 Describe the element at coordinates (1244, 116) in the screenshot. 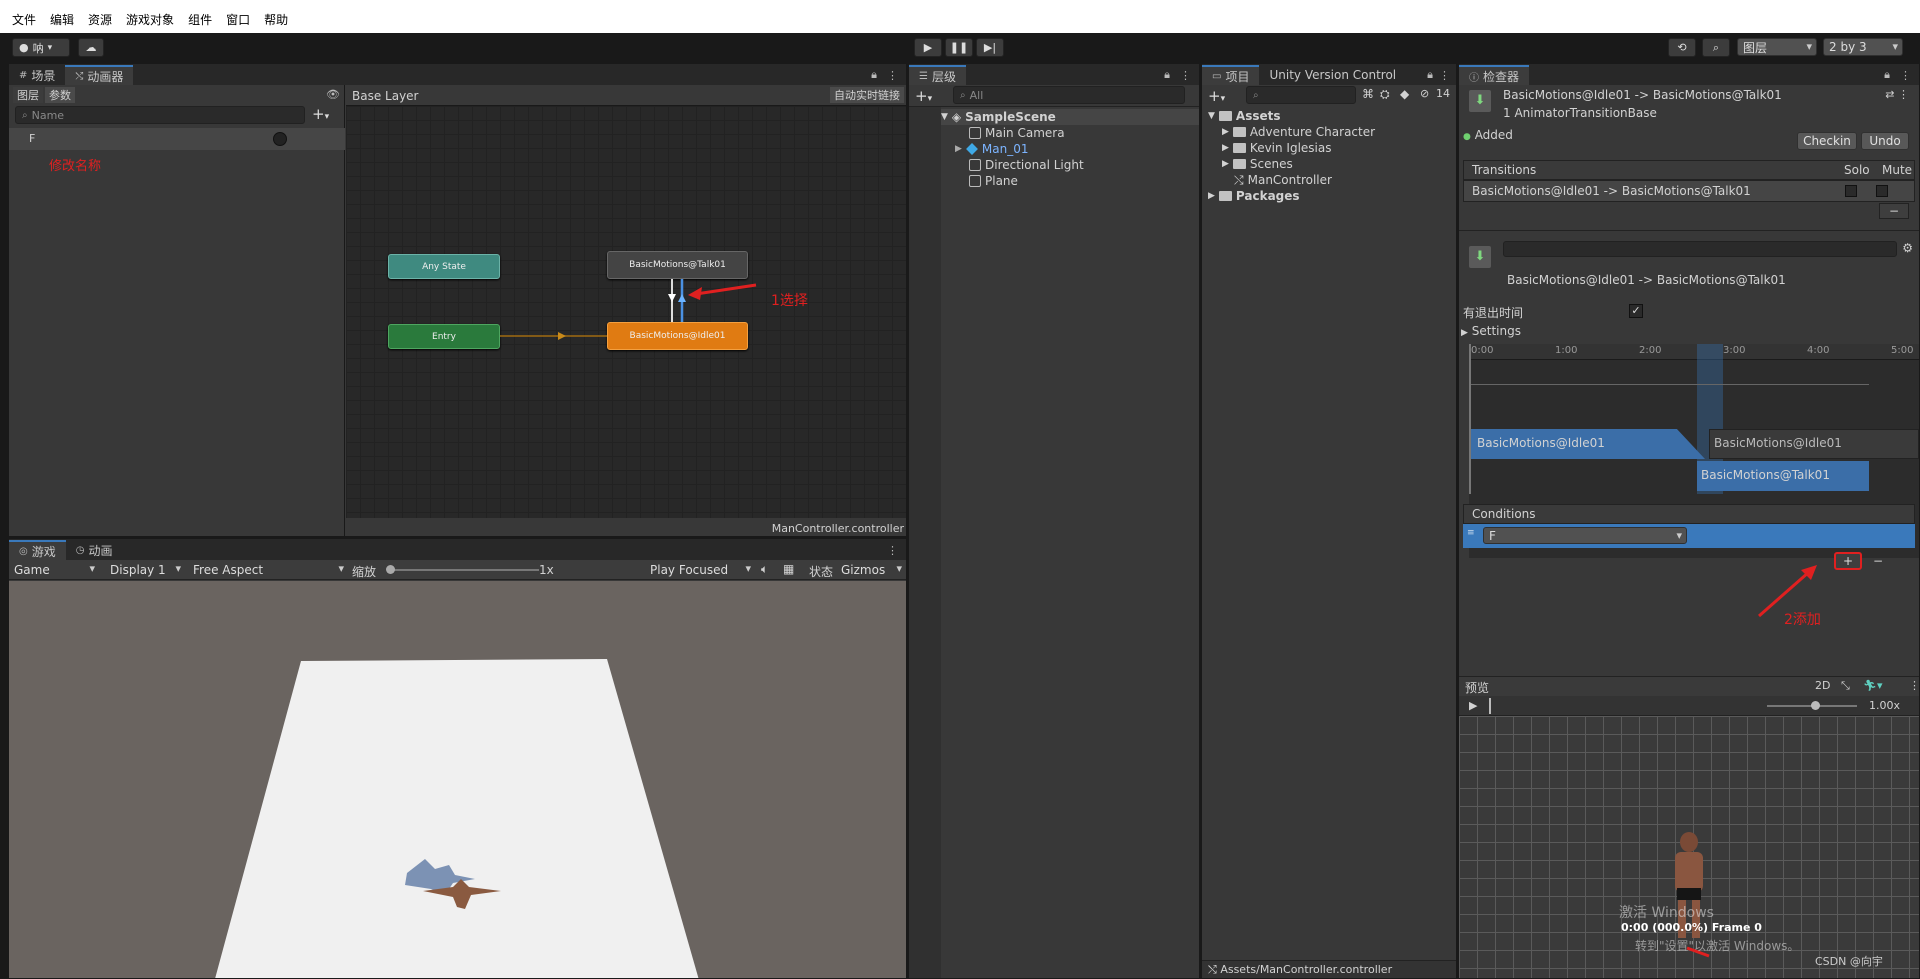

I see `project-assets-root: ▼ Assets` at that location.